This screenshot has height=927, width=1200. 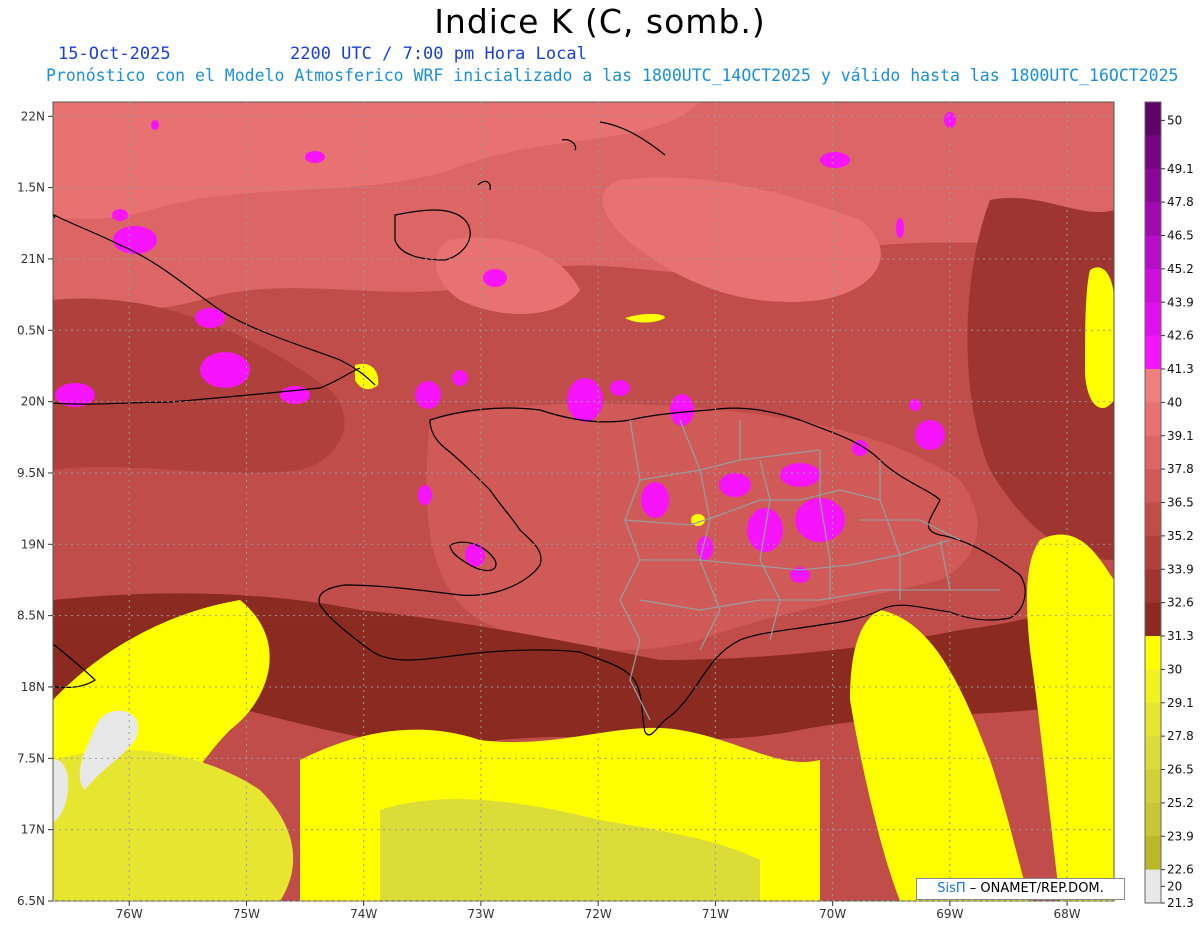 I want to click on valid-time: 2200 UTC / 7:00 pm Hora Local, so click(x=438, y=54).